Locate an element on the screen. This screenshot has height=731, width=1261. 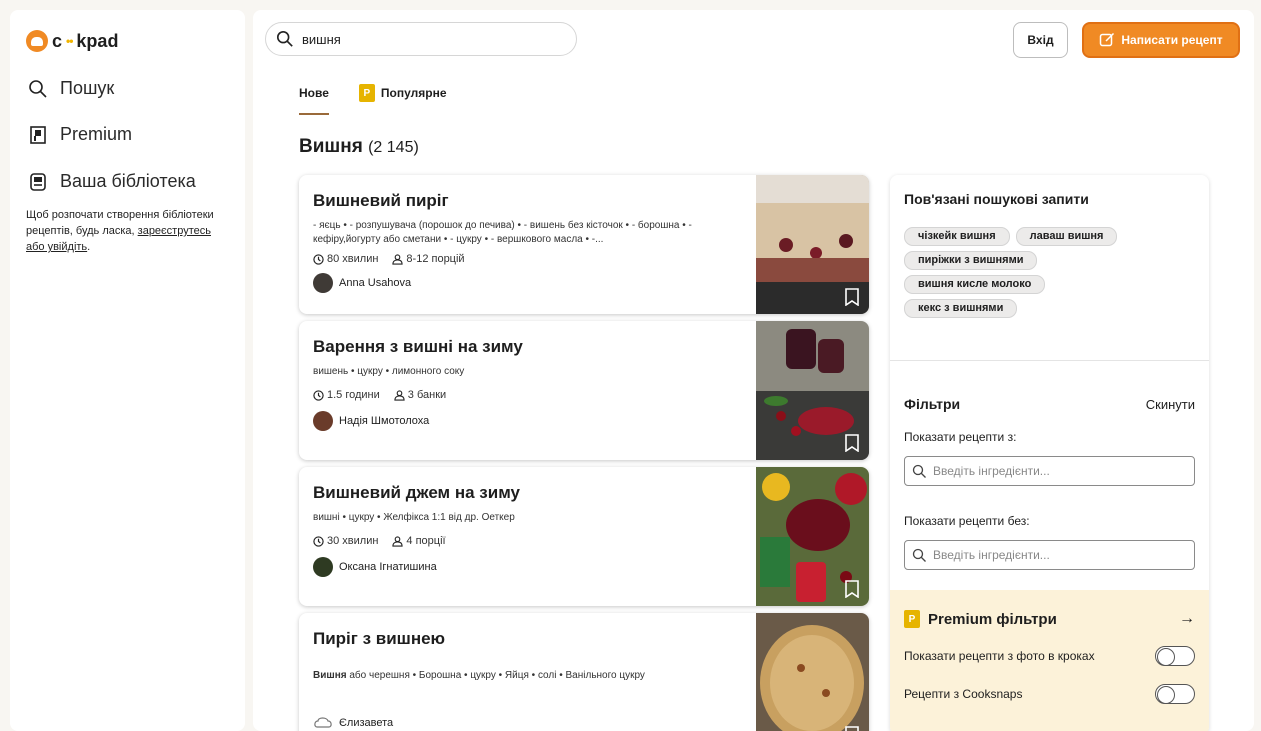
recipe-title: Варення з вишні на зиму is located at coordinates (533, 347).